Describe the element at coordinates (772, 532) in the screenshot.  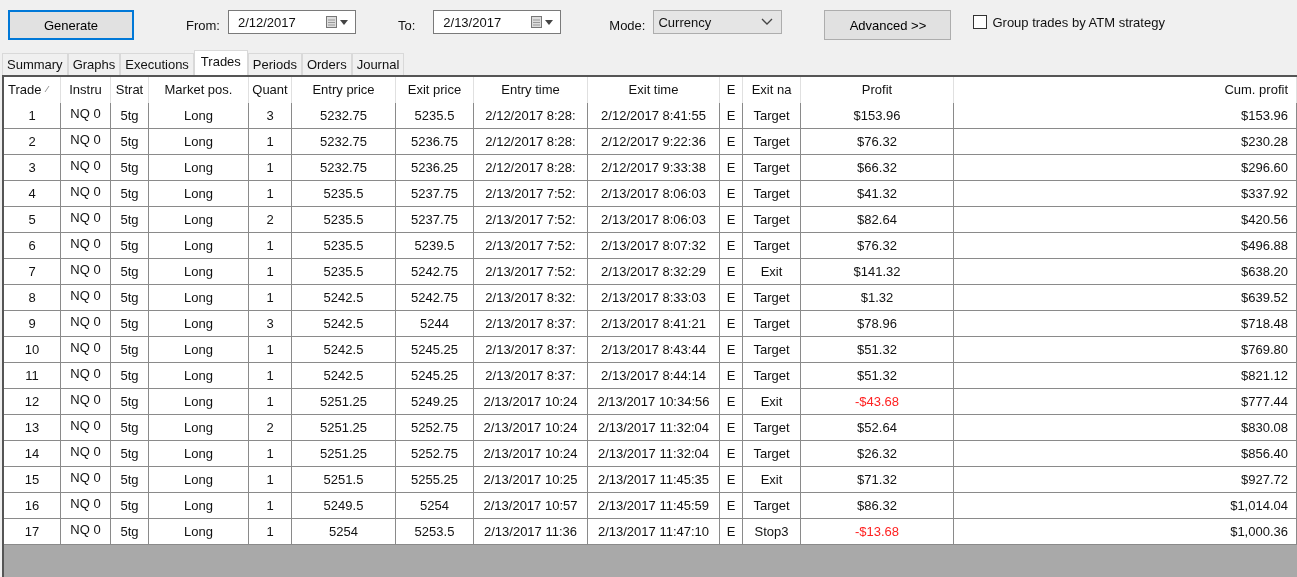
I see `table-cell: Stop3` at that location.